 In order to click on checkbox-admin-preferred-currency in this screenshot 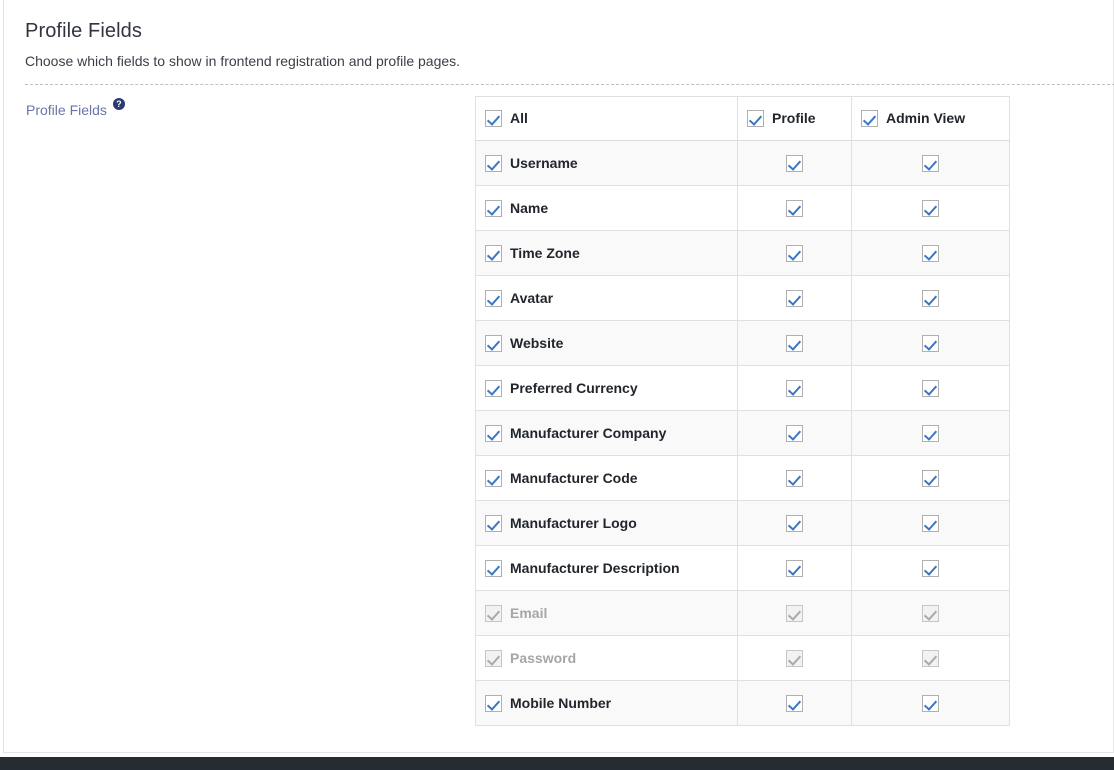, I will do `click(930, 388)`.